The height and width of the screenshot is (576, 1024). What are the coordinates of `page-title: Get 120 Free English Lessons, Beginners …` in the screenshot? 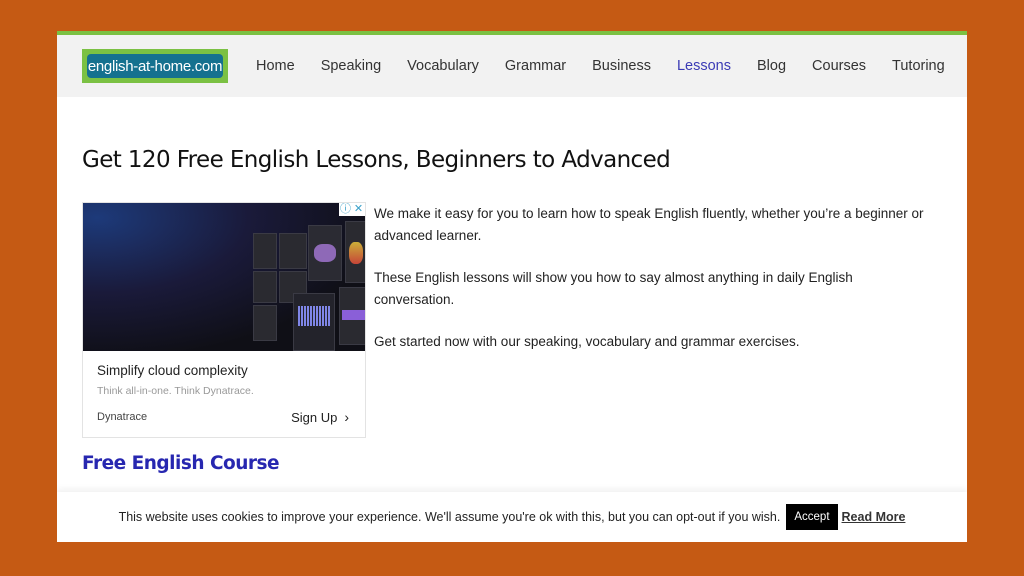 It's located at (376, 160).